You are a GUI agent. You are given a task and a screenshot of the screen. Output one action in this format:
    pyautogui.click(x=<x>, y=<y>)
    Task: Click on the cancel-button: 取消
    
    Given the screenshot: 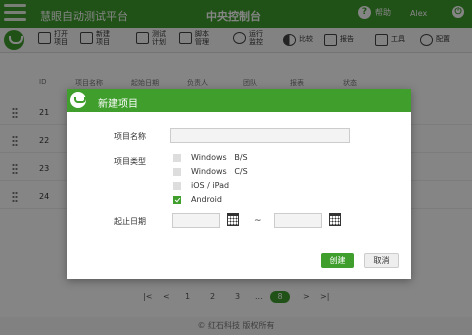 What is the action you would take?
    pyautogui.click(x=381, y=260)
    